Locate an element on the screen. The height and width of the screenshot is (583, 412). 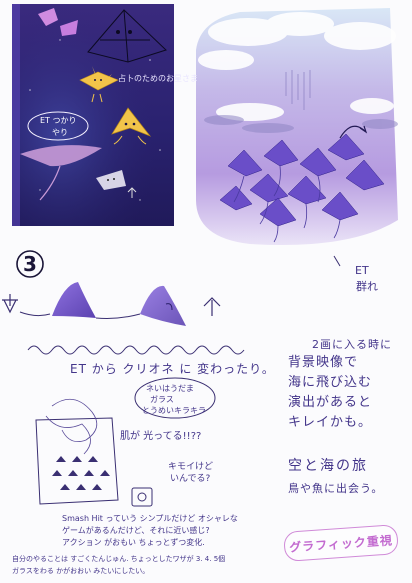
stingray-two-icon is located at coordinates (163, 305).